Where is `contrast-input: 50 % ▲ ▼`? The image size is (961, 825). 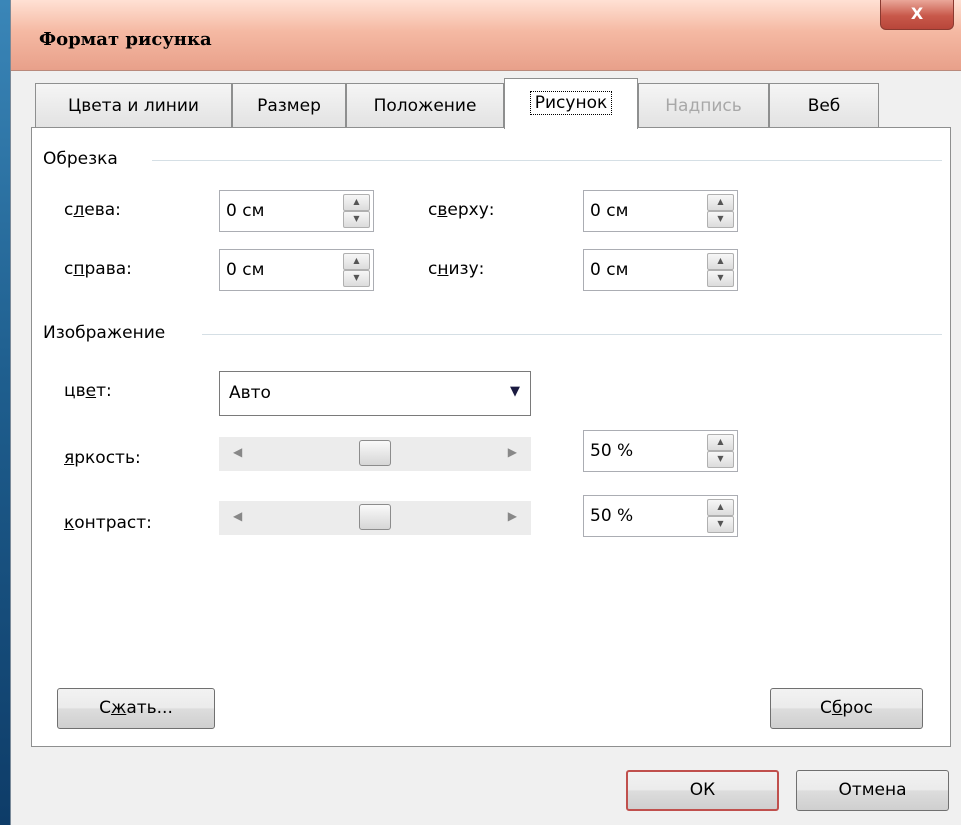 contrast-input: 50 % ▲ ▼ is located at coordinates (660, 516).